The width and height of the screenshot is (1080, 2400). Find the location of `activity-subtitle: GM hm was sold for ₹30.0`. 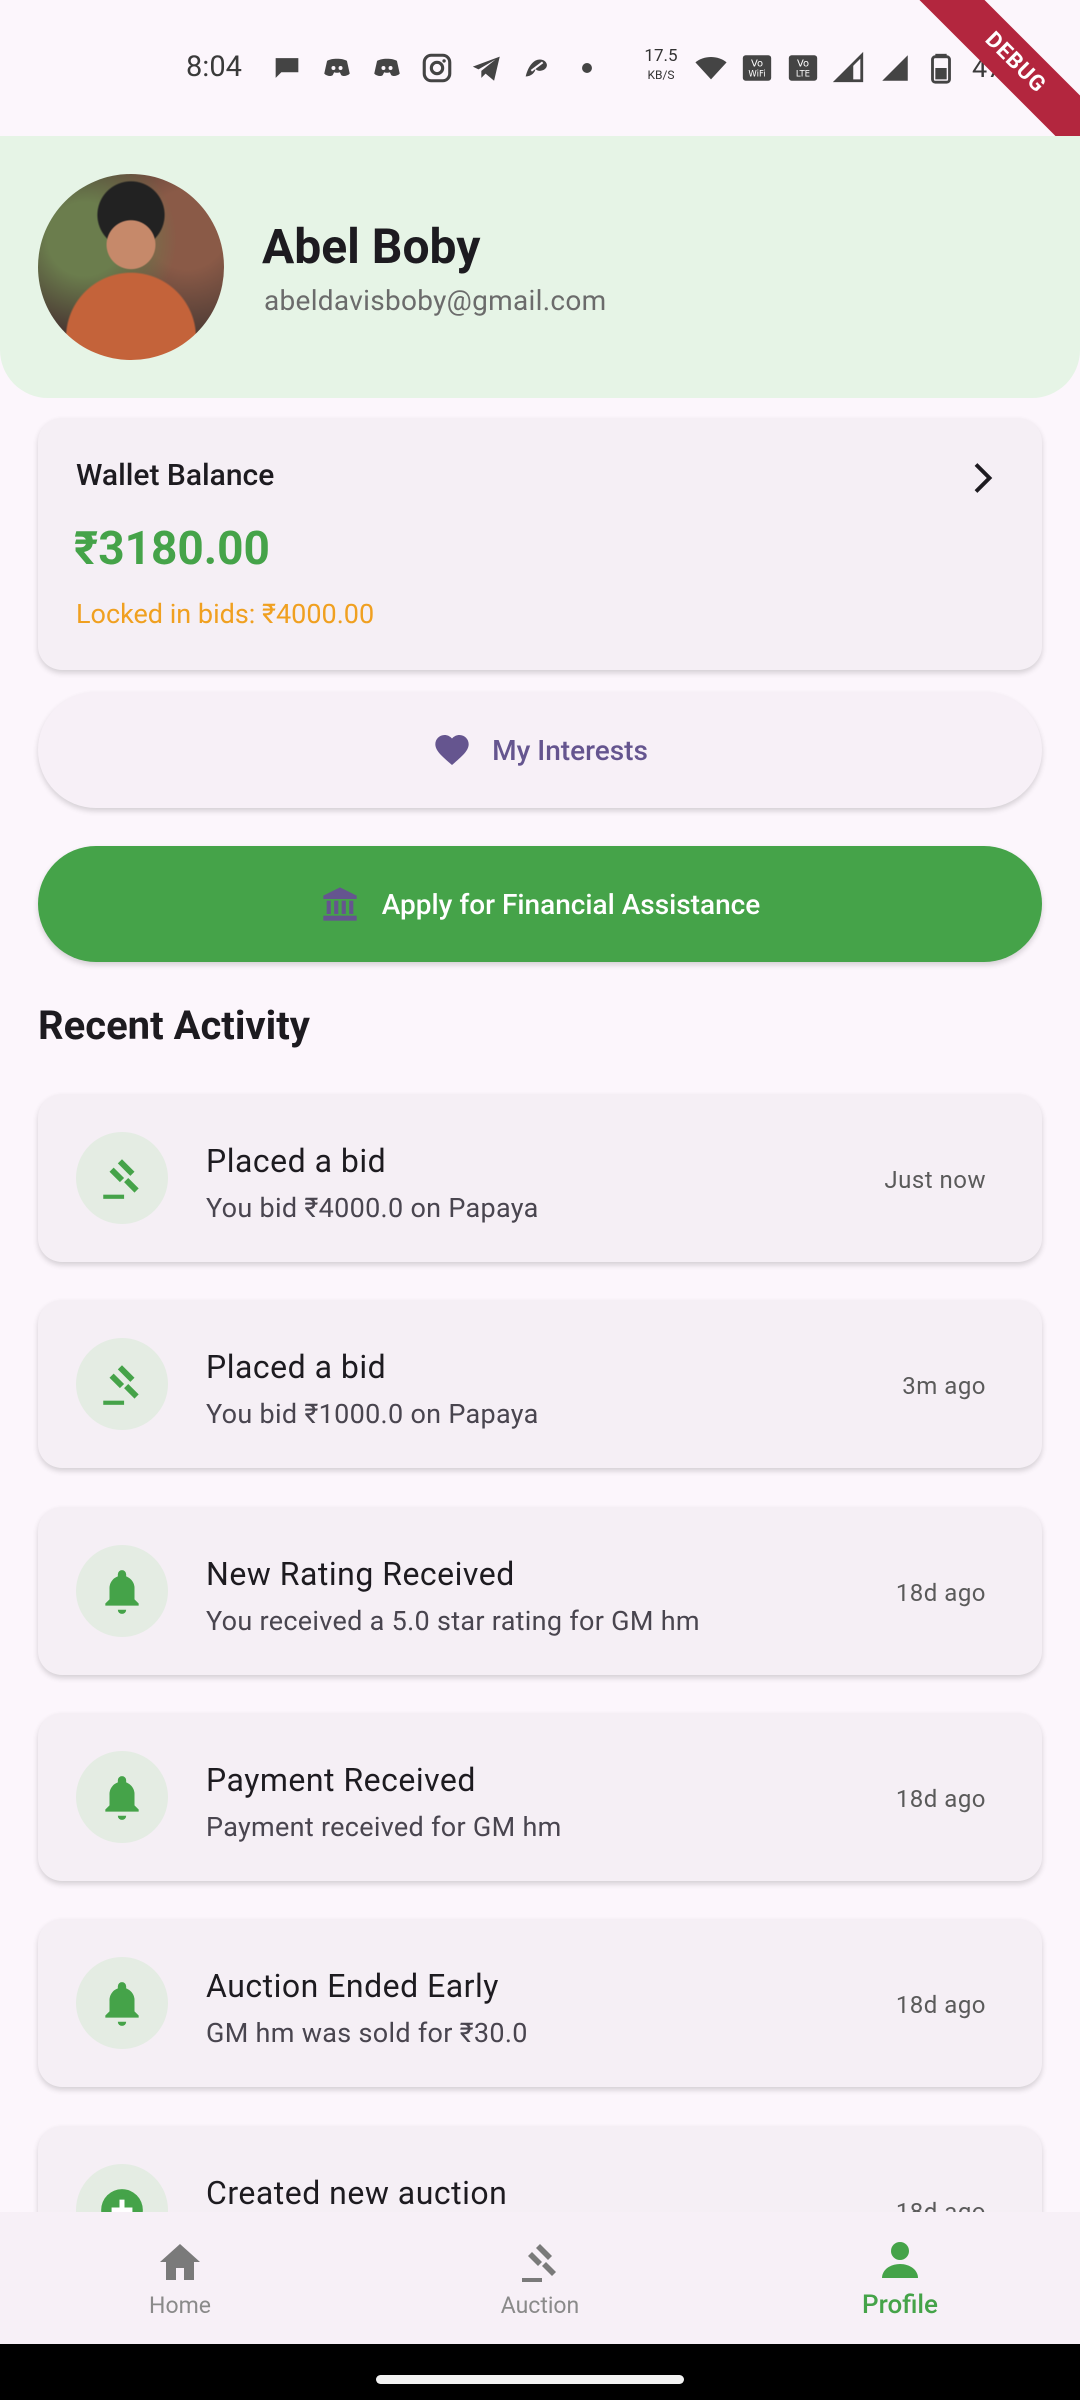

activity-subtitle: GM hm was sold for ₹30.0 is located at coordinates (367, 2033).